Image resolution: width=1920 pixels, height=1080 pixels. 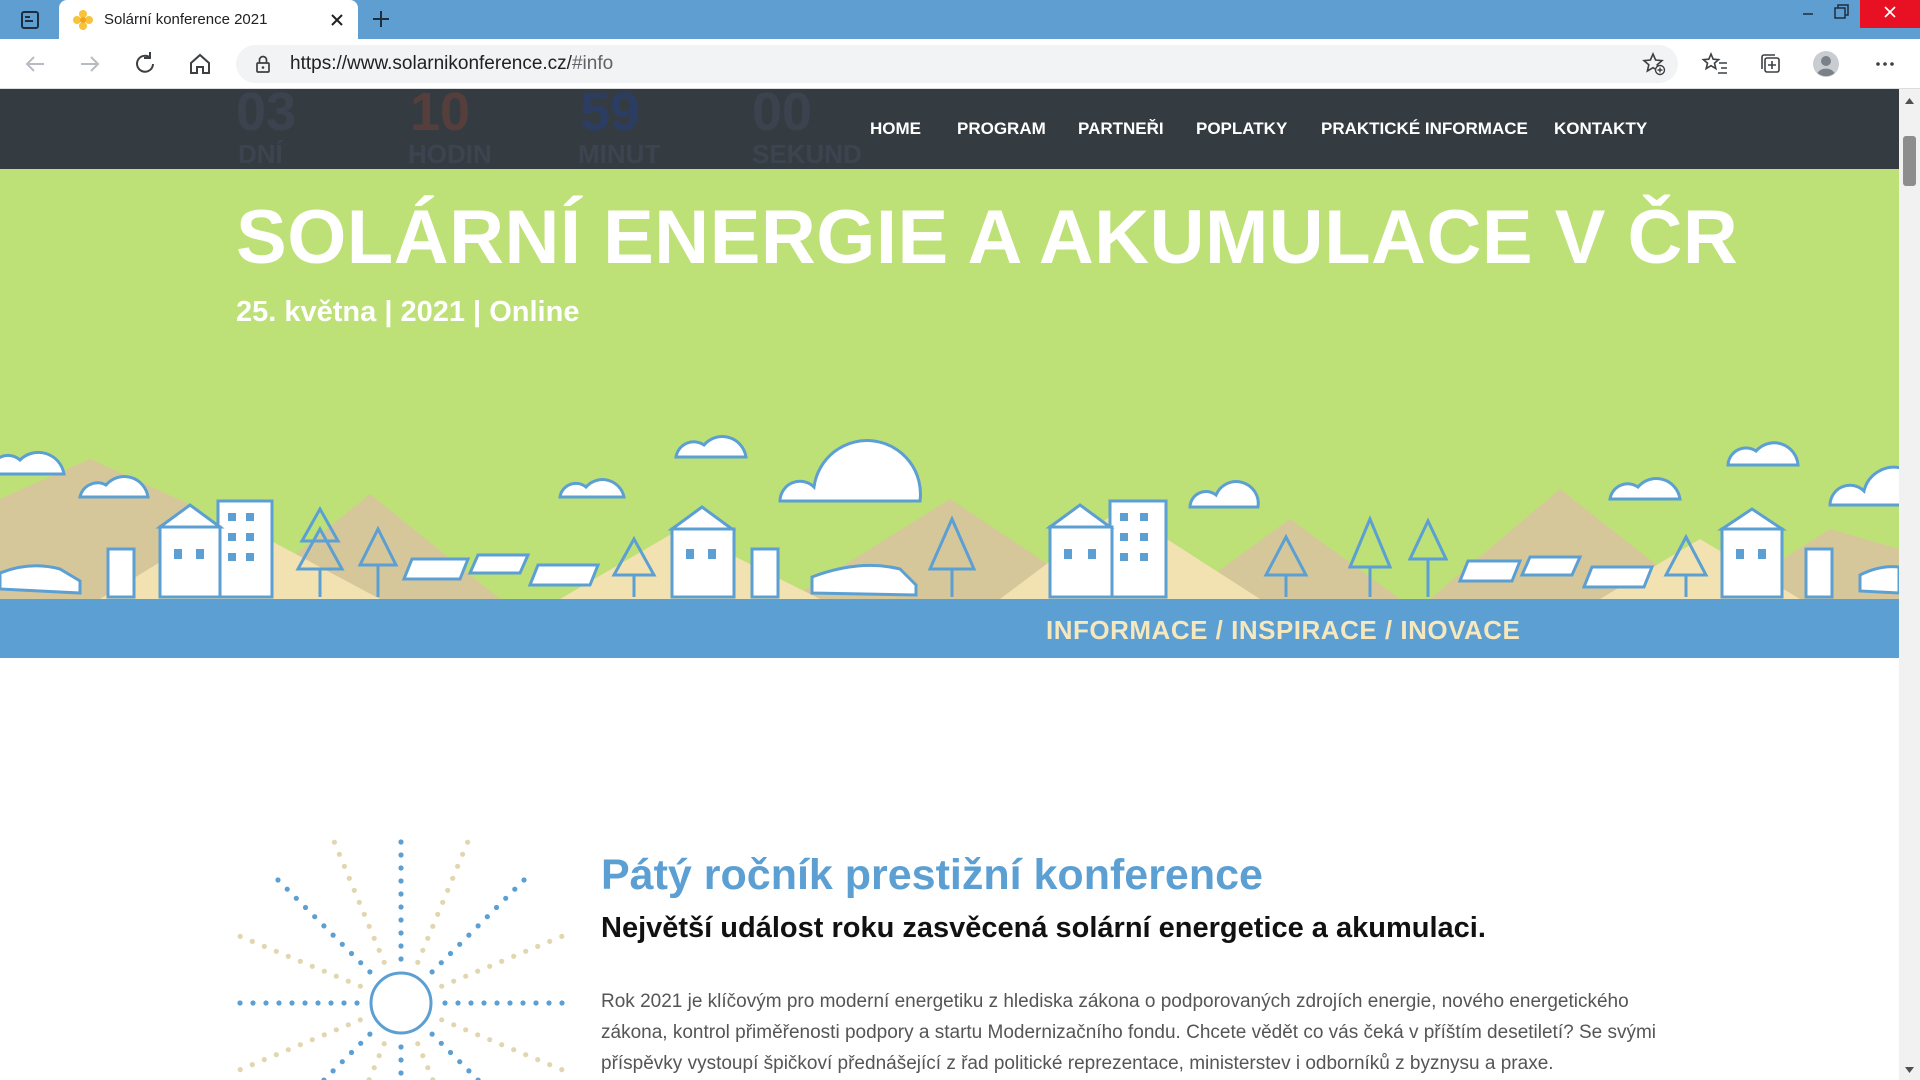 I want to click on plus-icon, so click(x=381, y=19).